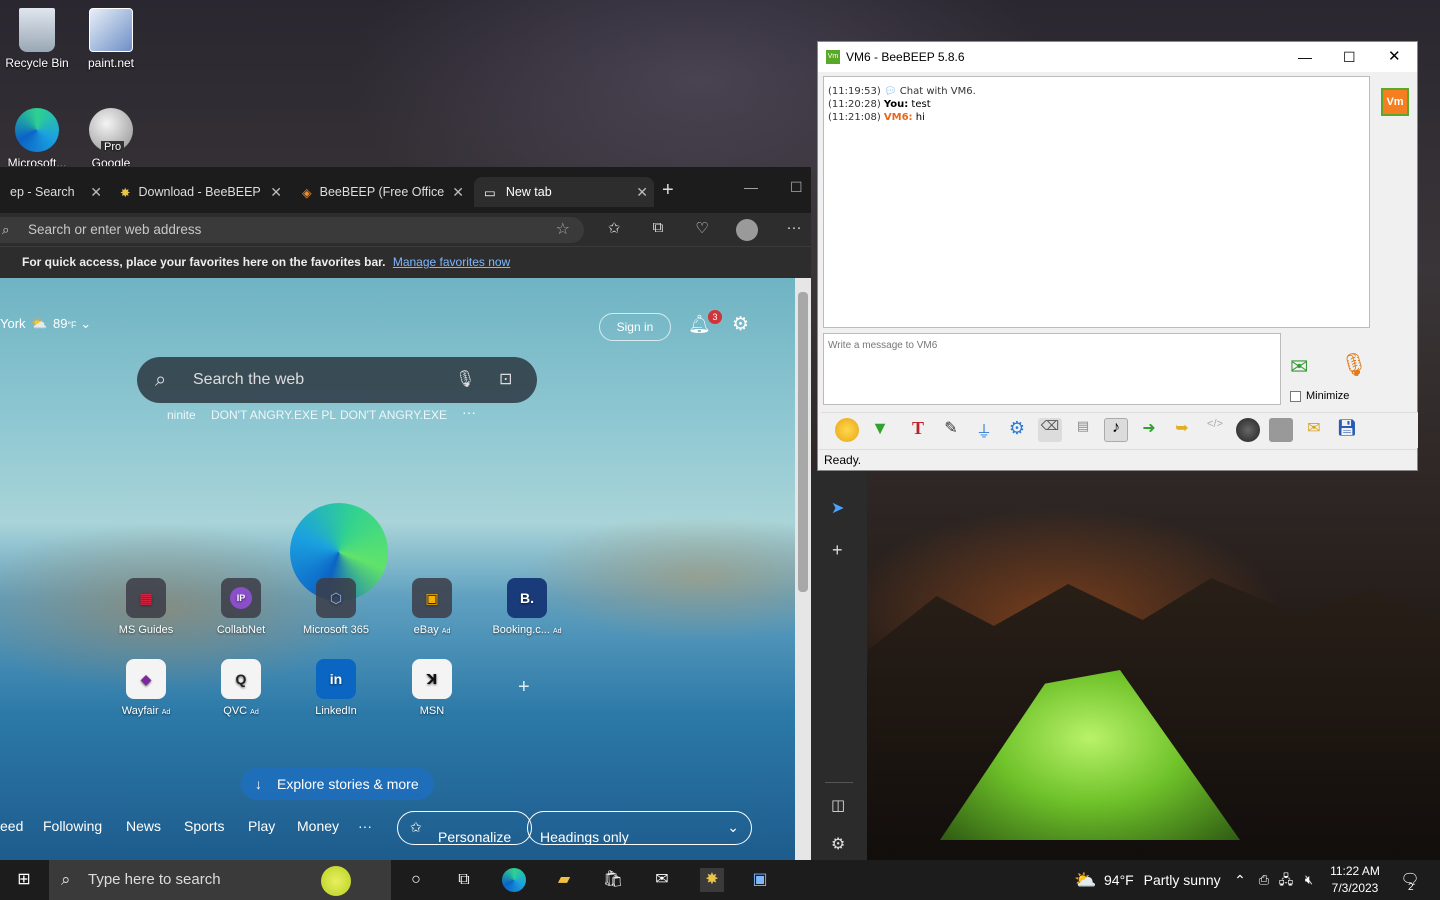 The height and width of the screenshot is (900, 1440). Describe the element at coordinates (1083, 430) in the screenshot. I see `text-format-icon: ▤` at that location.